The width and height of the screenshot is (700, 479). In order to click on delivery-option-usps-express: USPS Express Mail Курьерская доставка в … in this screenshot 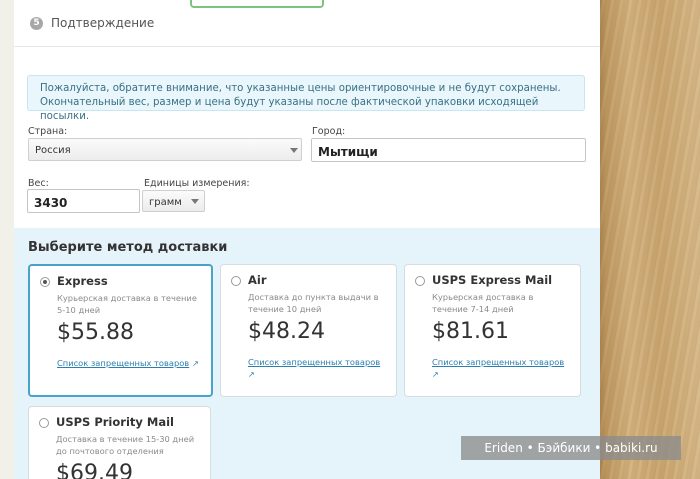, I will do `click(492, 330)`.